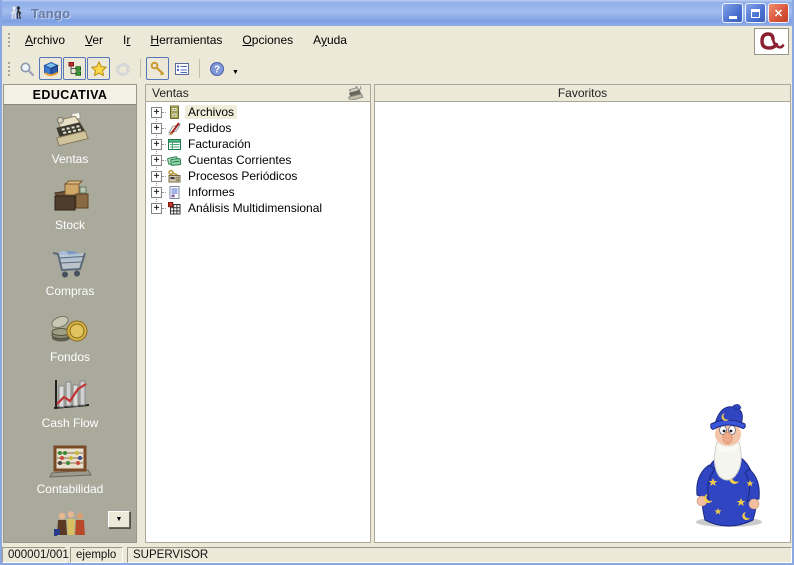 This screenshot has height=565, width=794. Describe the element at coordinates (157, 68) in the screenshot. I see `access-key-button` at that location.